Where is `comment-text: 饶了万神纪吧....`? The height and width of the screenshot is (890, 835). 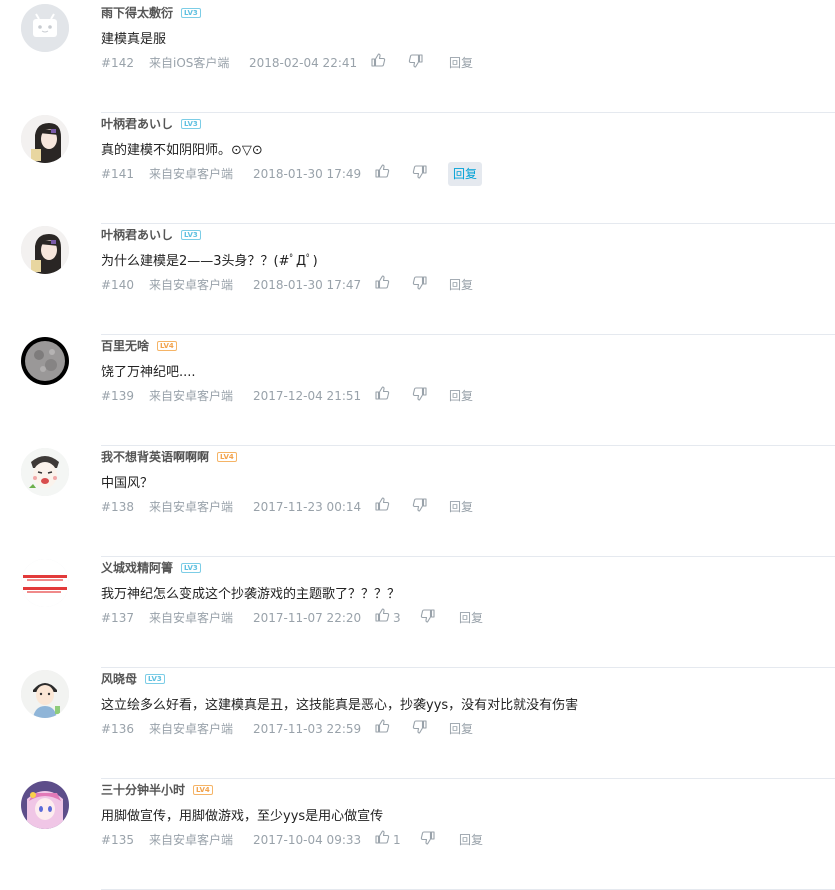 comment-text: 饶了万神纪吧.... is located at coordinates (148, 372).